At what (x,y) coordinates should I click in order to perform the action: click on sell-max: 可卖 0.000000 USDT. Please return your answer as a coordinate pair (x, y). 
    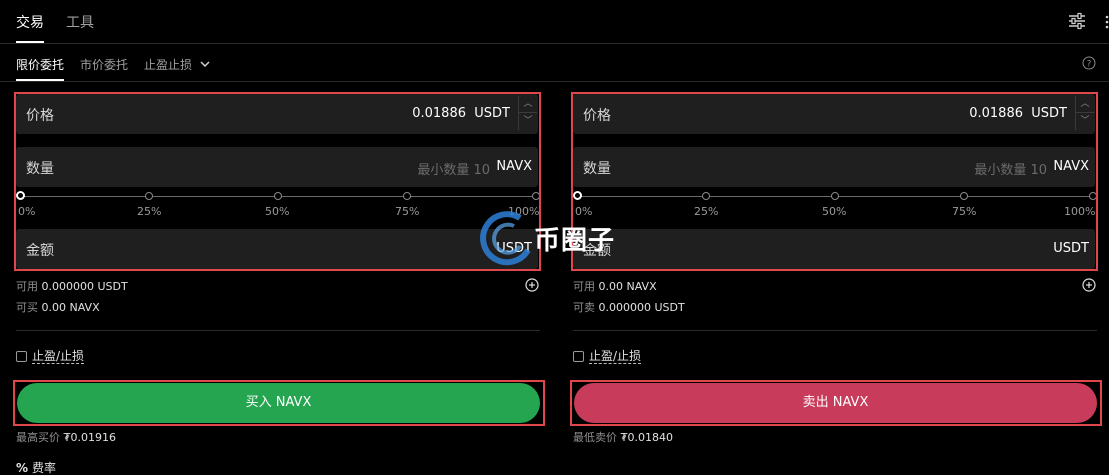
    Looking at the image, I should click on (629, 307).